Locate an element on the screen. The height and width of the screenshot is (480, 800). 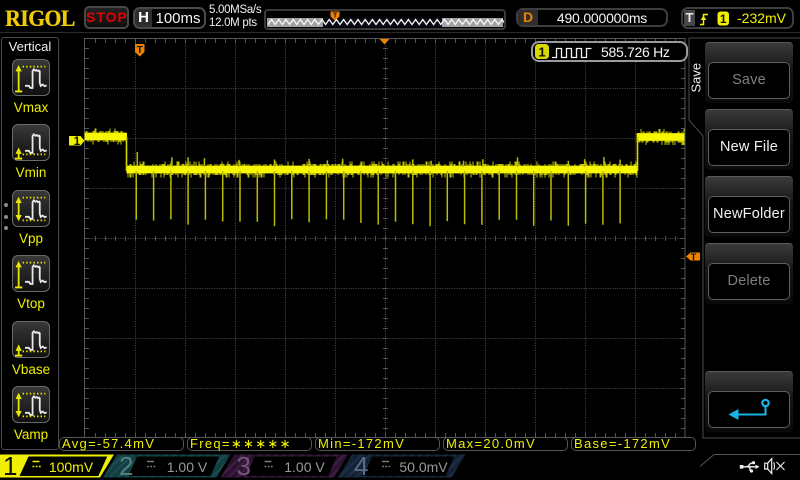
svg-text: 3 is located at coordinates (244, 465).